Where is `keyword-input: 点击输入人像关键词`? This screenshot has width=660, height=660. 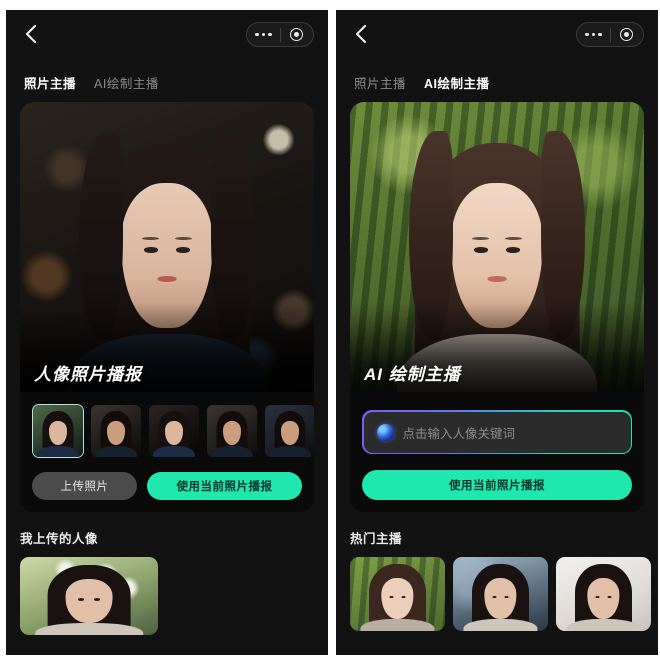
keyword-input: 点击输入人像关键词 is located at coordinates (497, 432).